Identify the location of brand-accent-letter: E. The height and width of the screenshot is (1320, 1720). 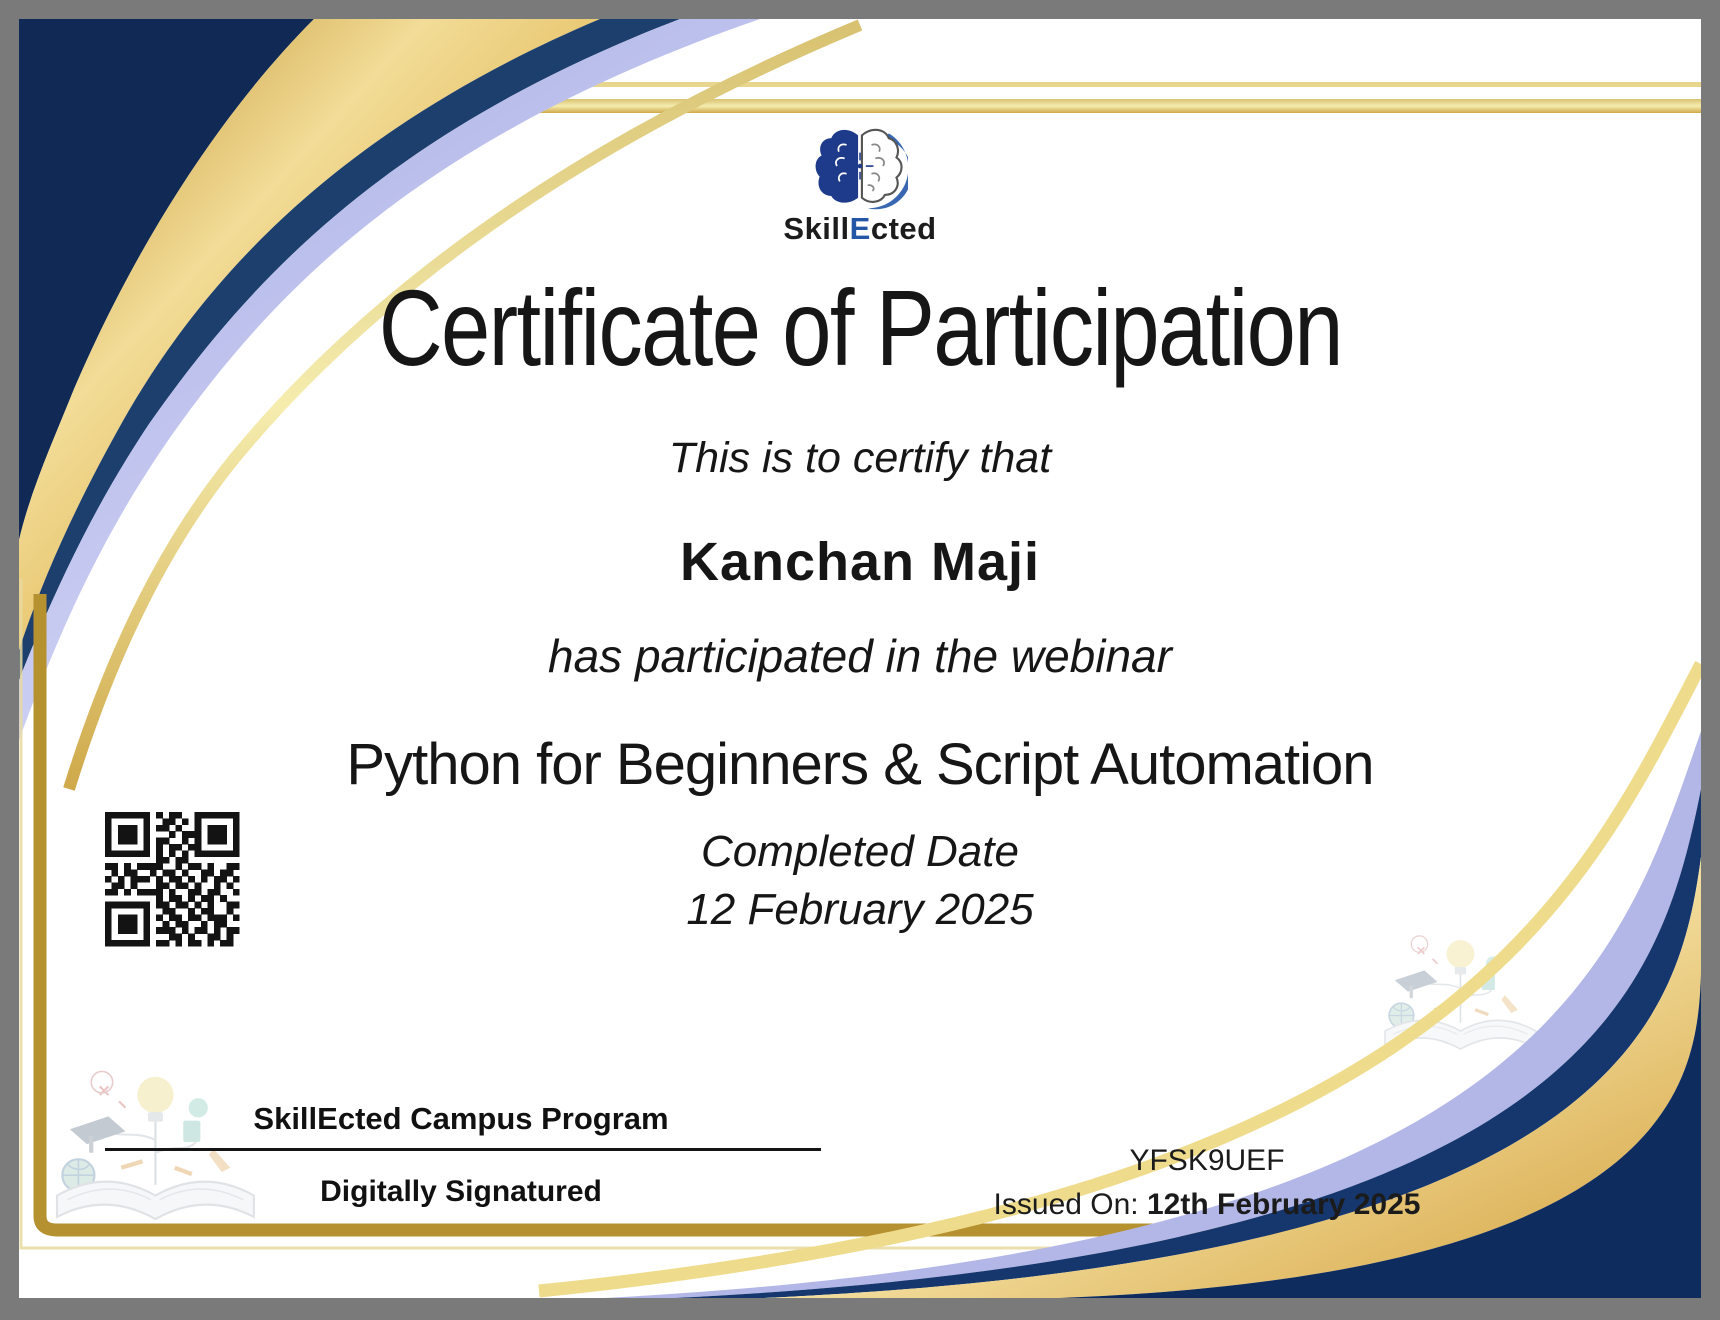
(860, 228).